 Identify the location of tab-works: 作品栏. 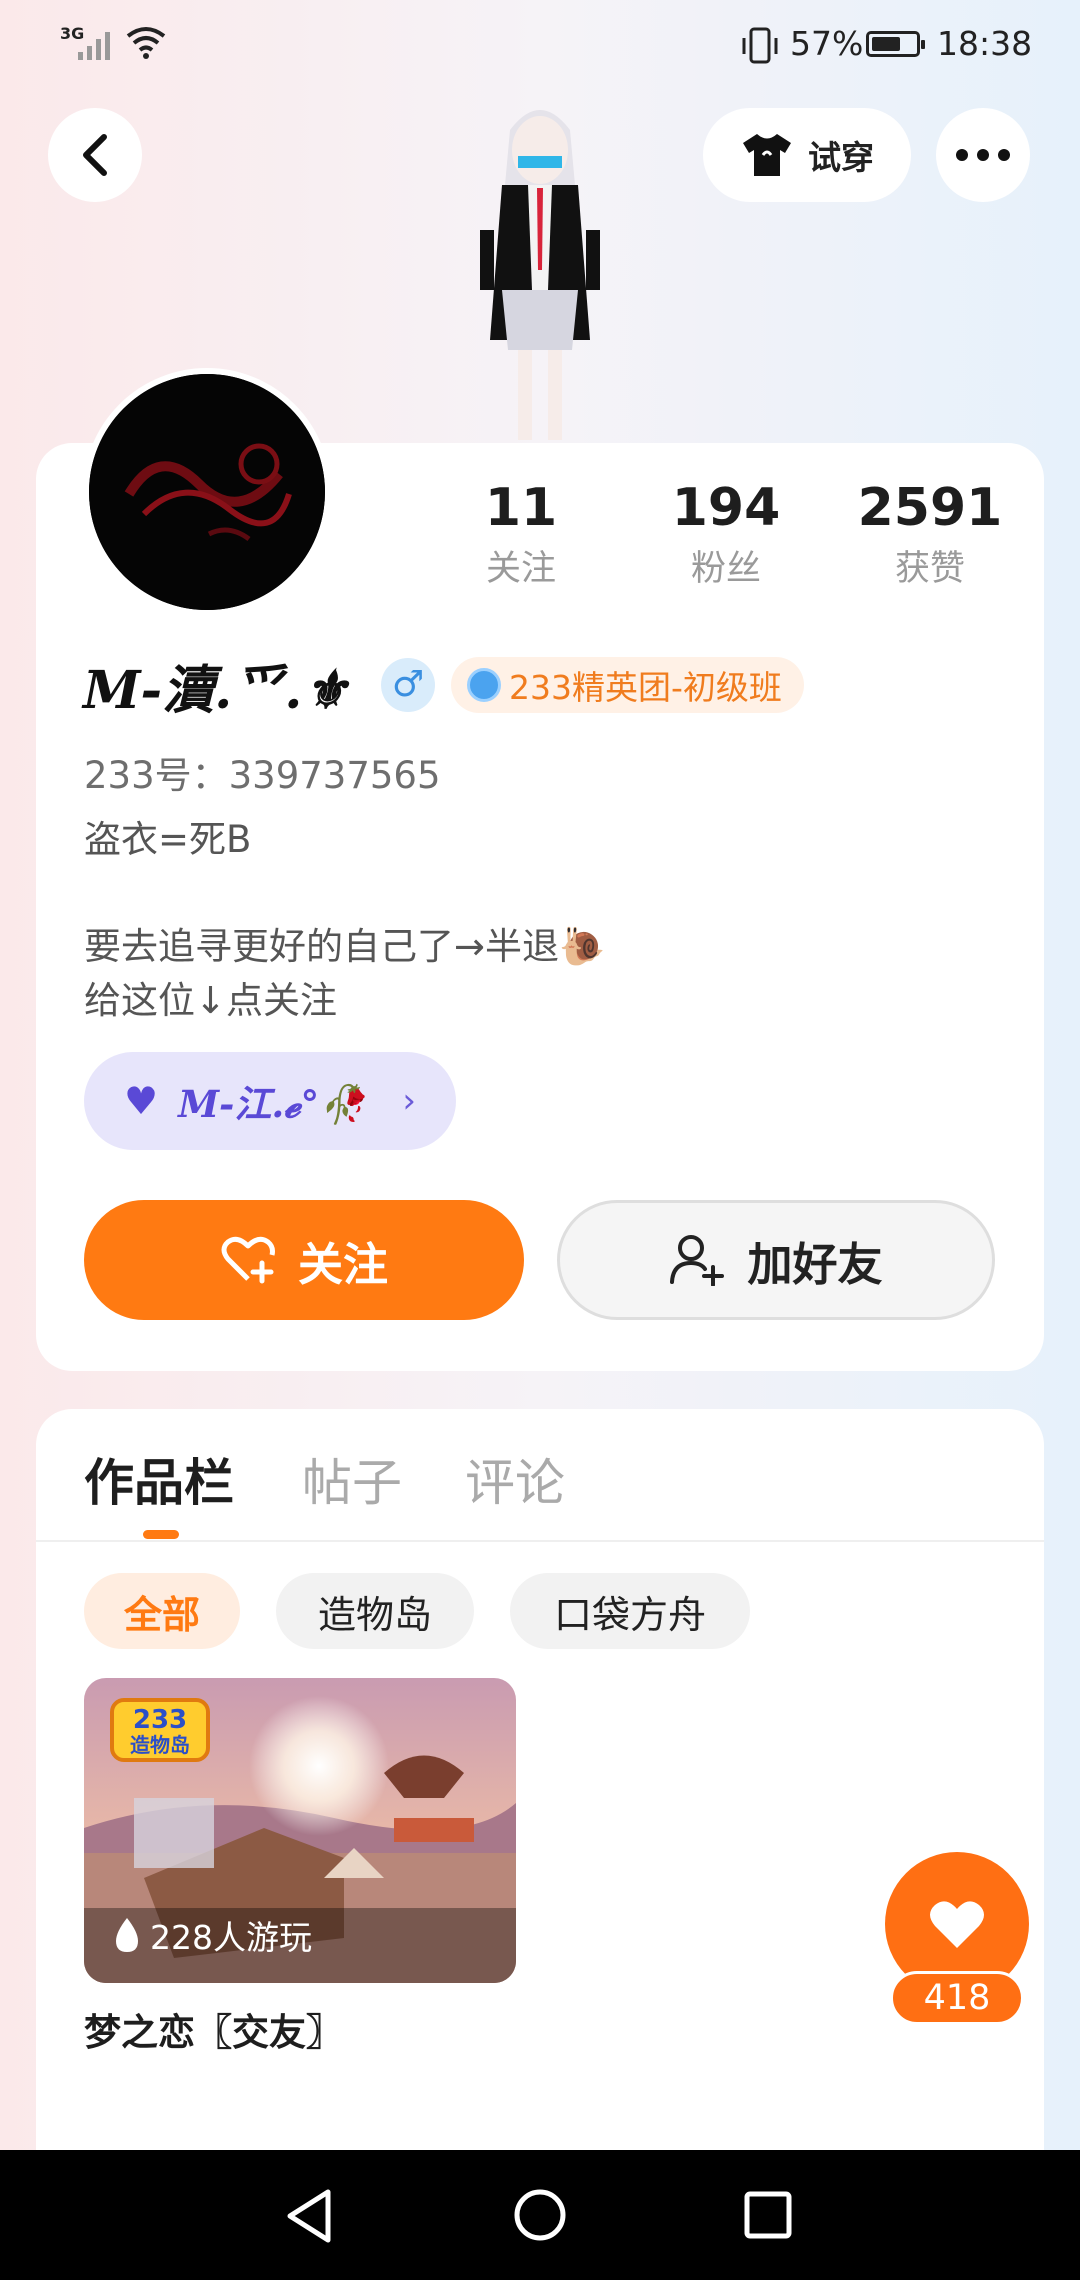
(159, 1479).